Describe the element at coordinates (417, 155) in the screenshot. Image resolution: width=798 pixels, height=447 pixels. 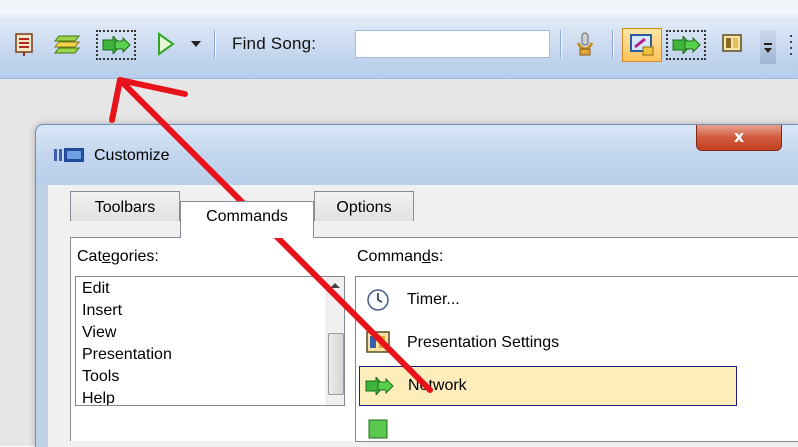
I see `dialog-titlebar: Customize x` at that location.